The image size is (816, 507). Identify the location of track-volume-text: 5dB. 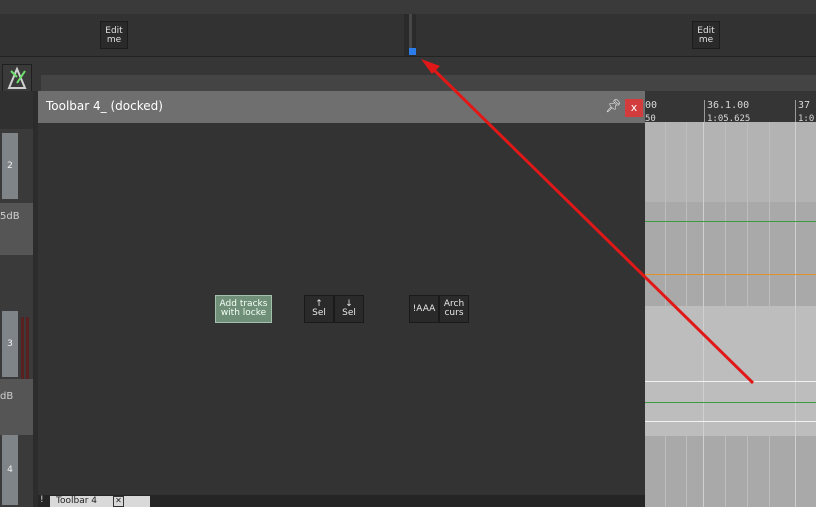
(10, 216).